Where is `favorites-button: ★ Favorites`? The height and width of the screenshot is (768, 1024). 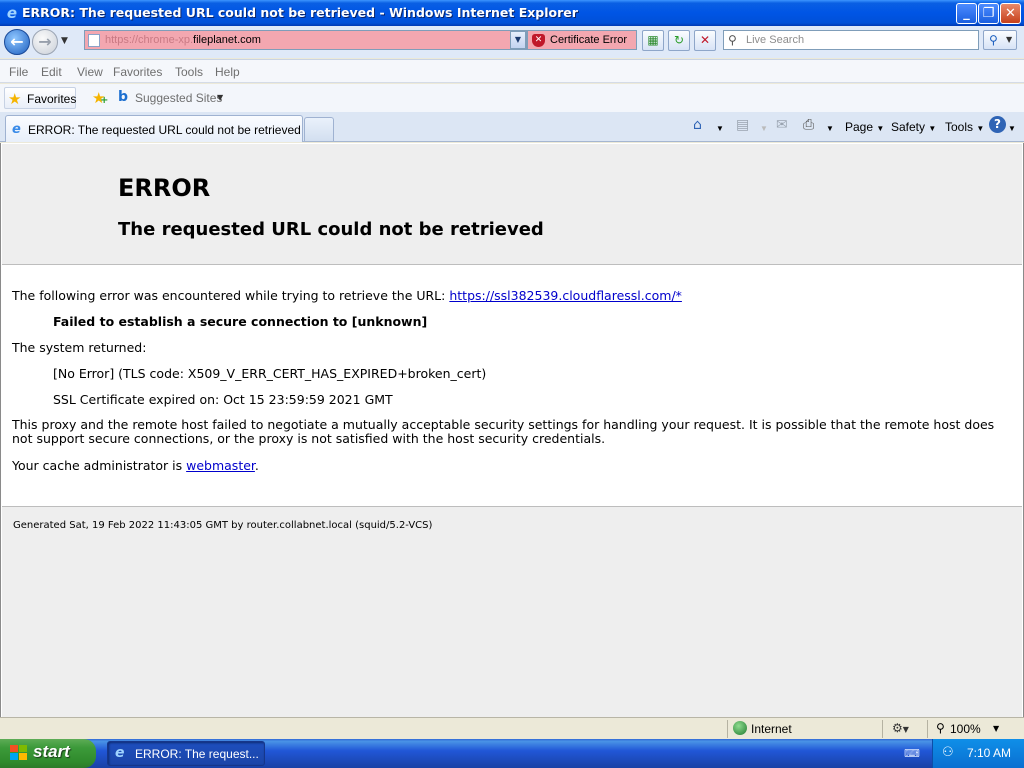
favorites-button: ★ Favorites is located at coordinates (40, 98).